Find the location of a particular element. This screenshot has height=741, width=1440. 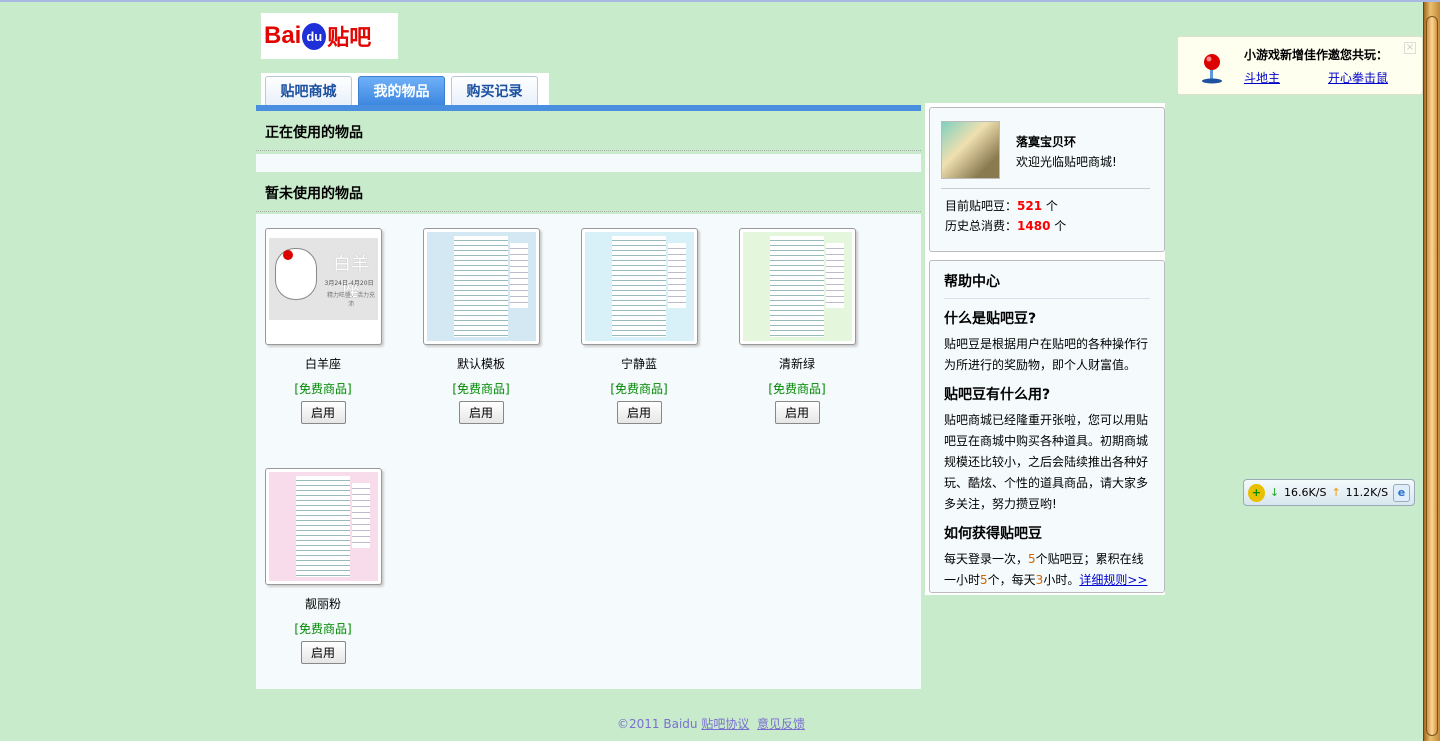

total-spent: 历史总消费：1480 个 is located at coordinates (1006, 226).